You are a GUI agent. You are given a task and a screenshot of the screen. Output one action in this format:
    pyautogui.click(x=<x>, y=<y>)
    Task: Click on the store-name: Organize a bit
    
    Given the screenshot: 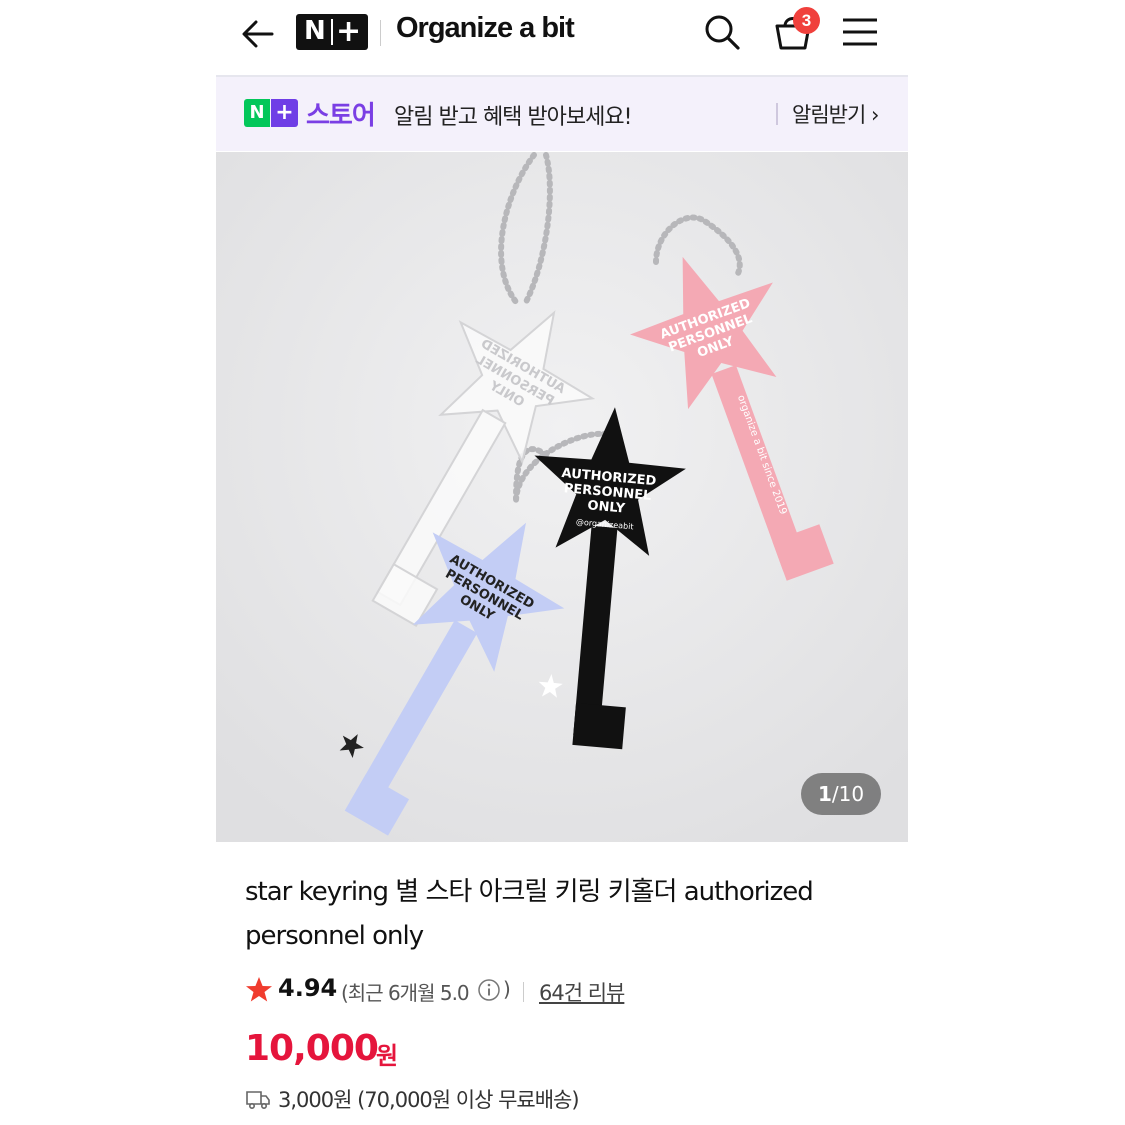 What is the action you would take?
    pyautogui.click(x=485, y=28)
    